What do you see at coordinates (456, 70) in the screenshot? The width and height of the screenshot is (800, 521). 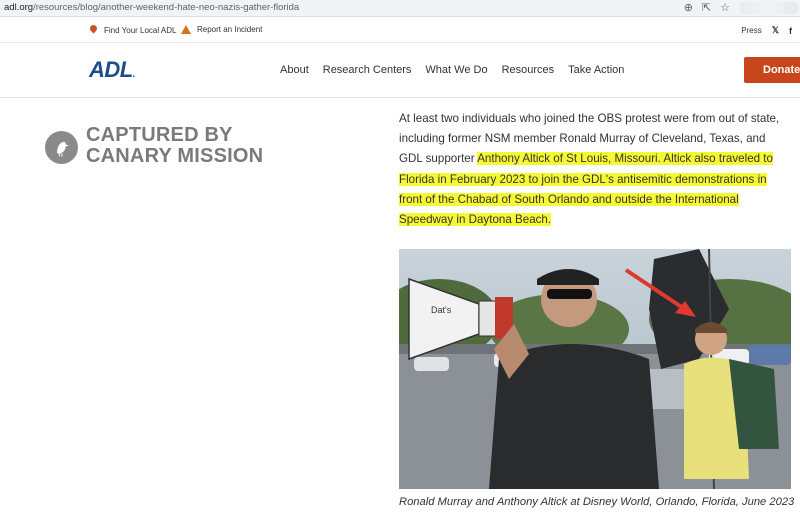 I see `nav-item-what-we-do: What We Do` at bounding box center [456, 70].